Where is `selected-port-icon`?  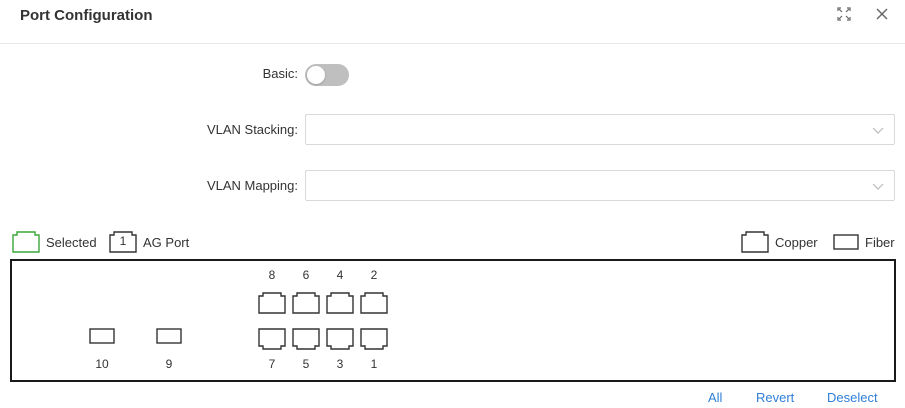 selected-port-icon is located at coordinates (26, 242).